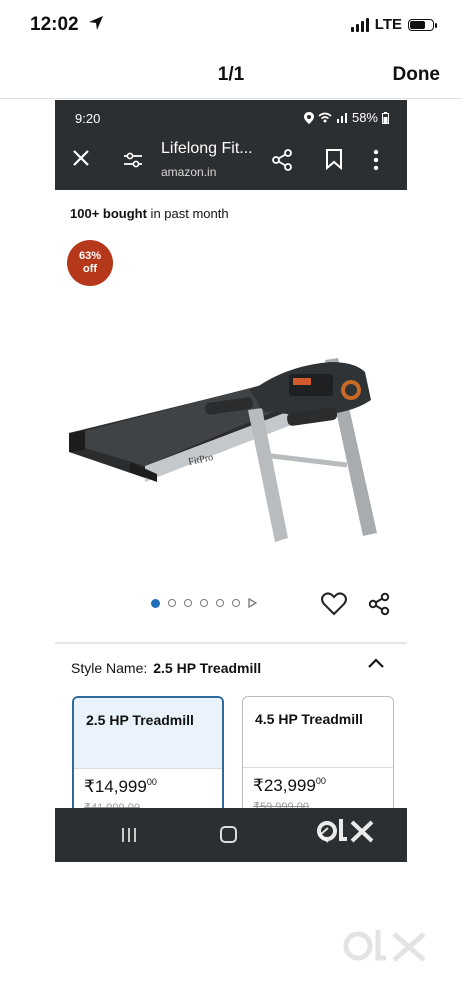 The image size is (462, 1000). Describe the element at coordinates (120, 786) in the screenshot. I see `style-option-price: ₹14,99900` at that location.